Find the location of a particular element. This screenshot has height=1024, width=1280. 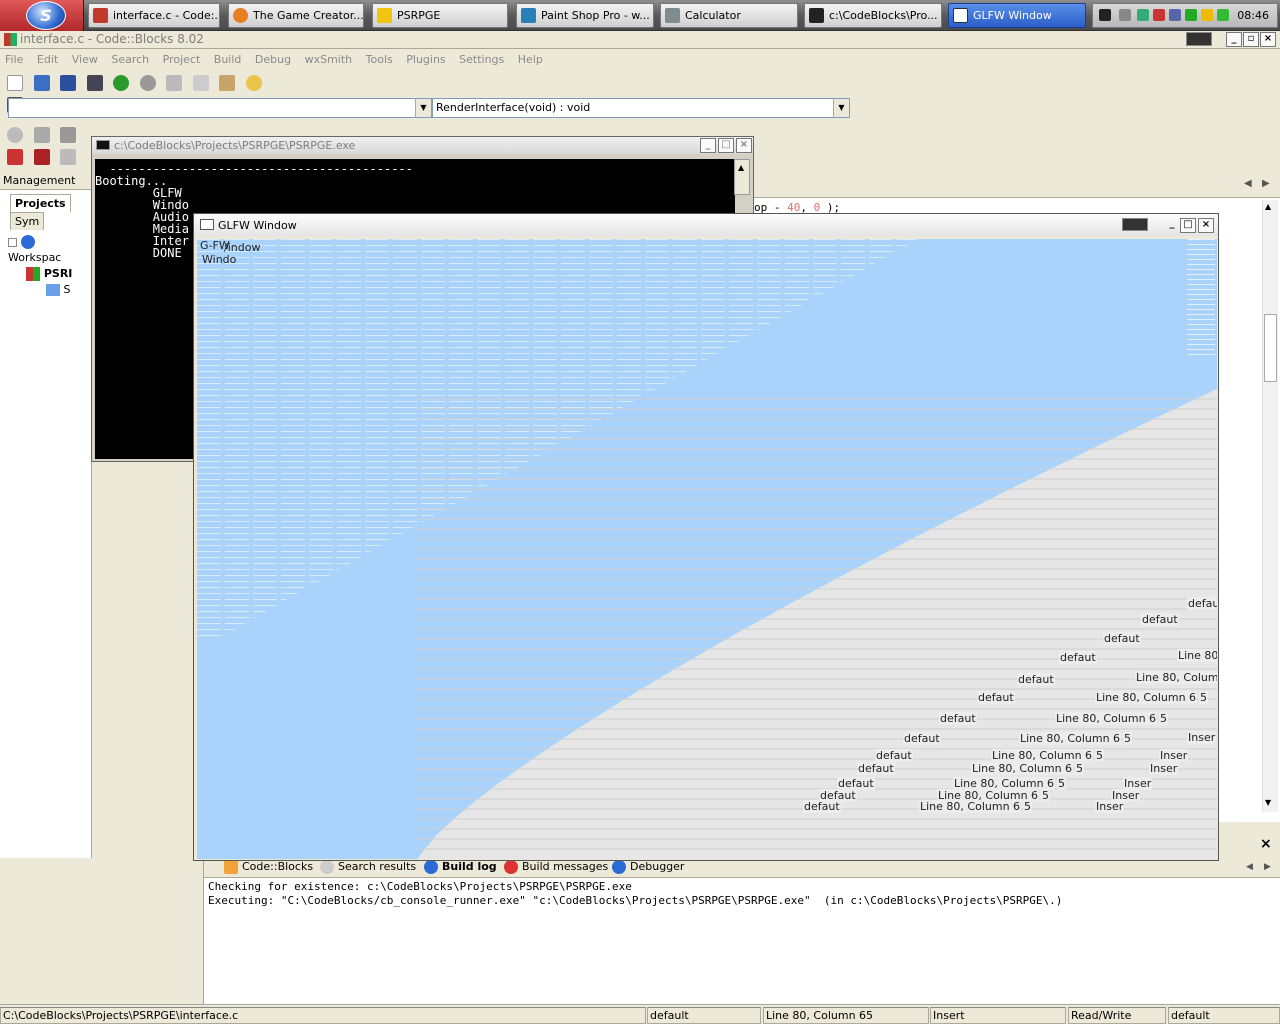

tree-item-sources: S is located at coordinates (49, 290).